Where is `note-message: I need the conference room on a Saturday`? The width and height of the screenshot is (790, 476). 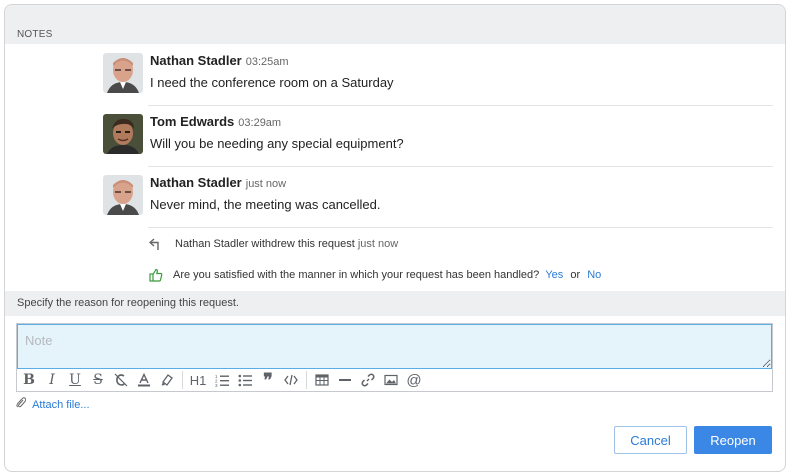 note-message: I need the conference room on a Saturday is located at coordinates (272, 82).